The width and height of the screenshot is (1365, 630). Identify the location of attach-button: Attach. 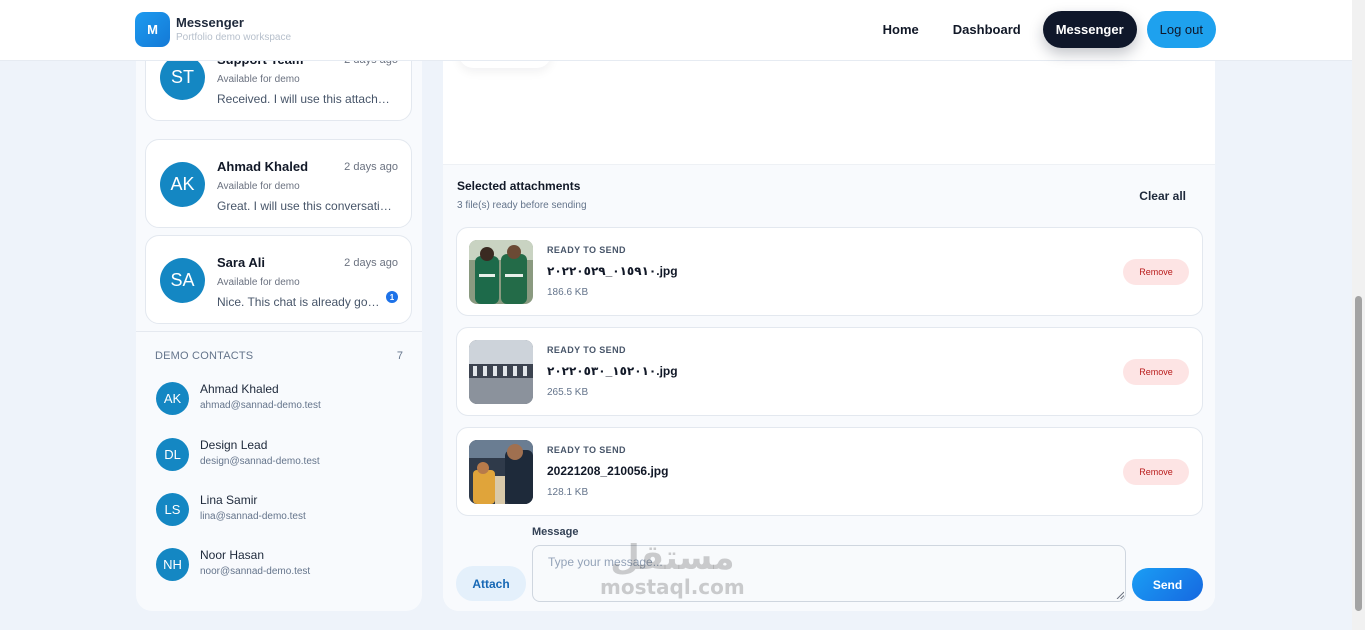
(491, 583).